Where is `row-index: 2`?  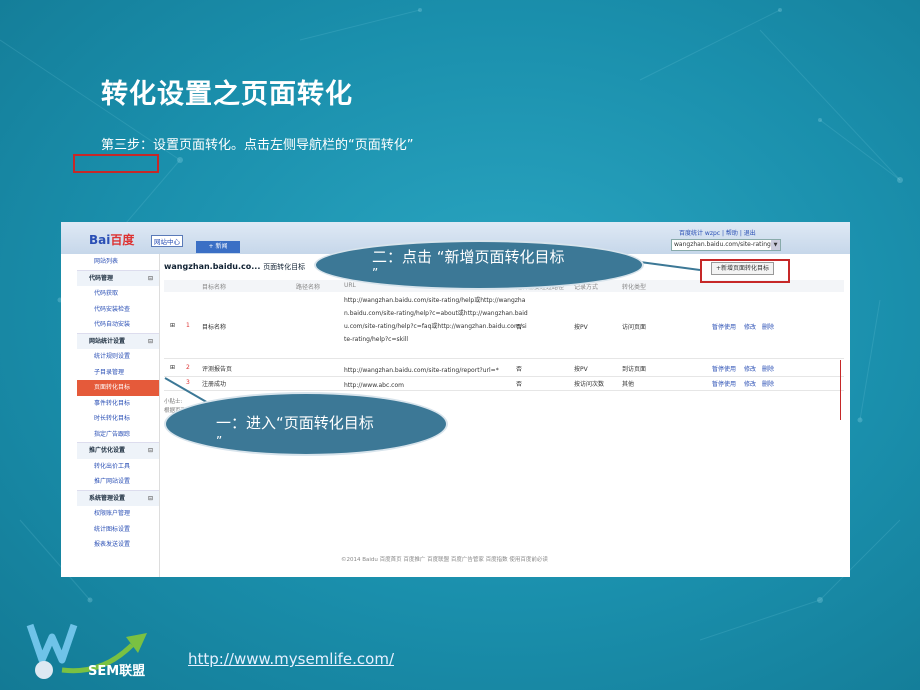 row-index: 2 is located at coordinates (188, 367).